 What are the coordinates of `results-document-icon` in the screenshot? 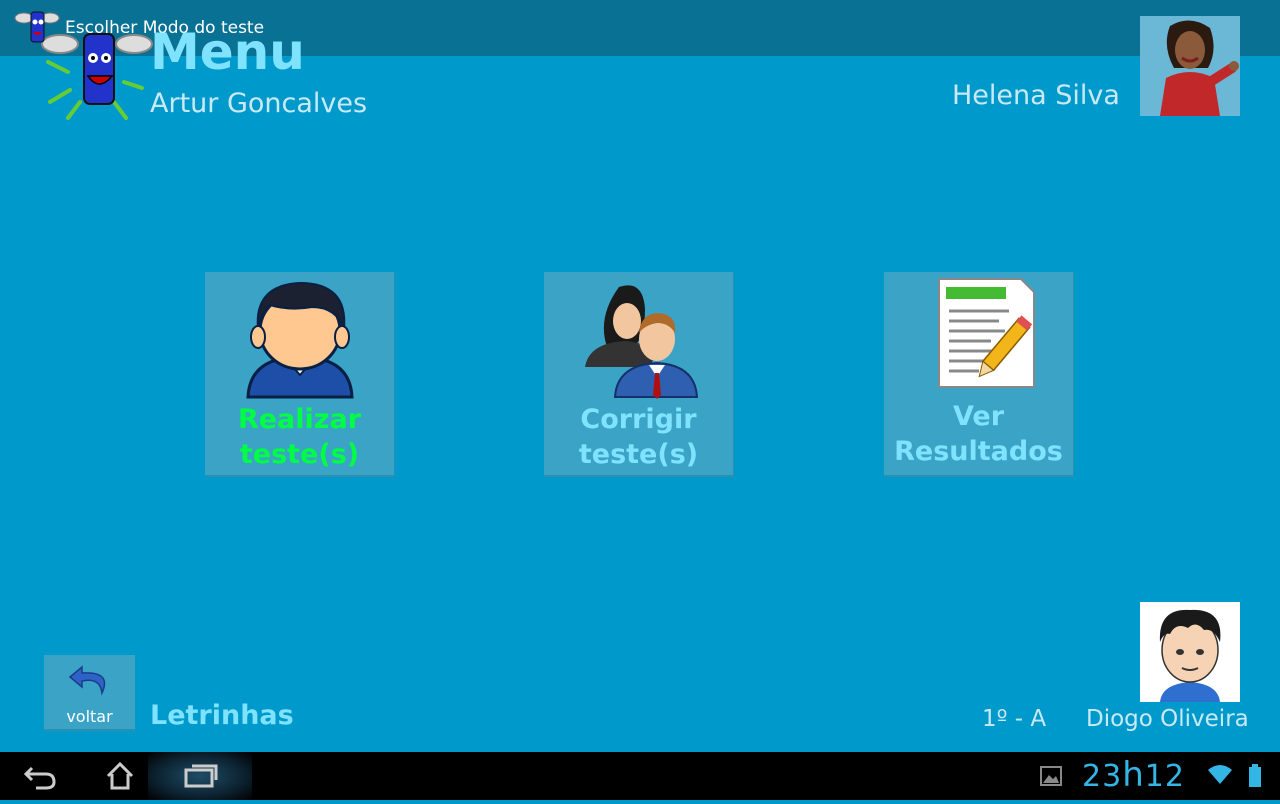 It's located at (986, 333).